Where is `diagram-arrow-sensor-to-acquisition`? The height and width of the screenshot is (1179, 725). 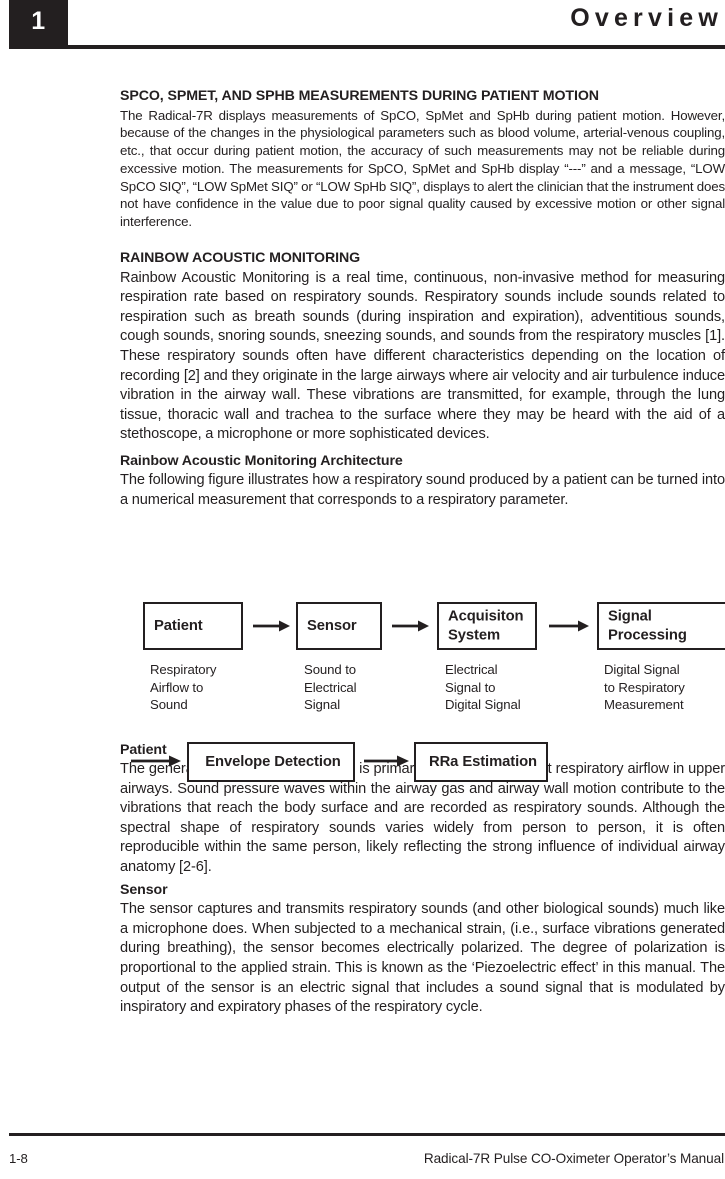 diagram-arrow-sensor-to-acquisition is located at coordinates (410, 626).